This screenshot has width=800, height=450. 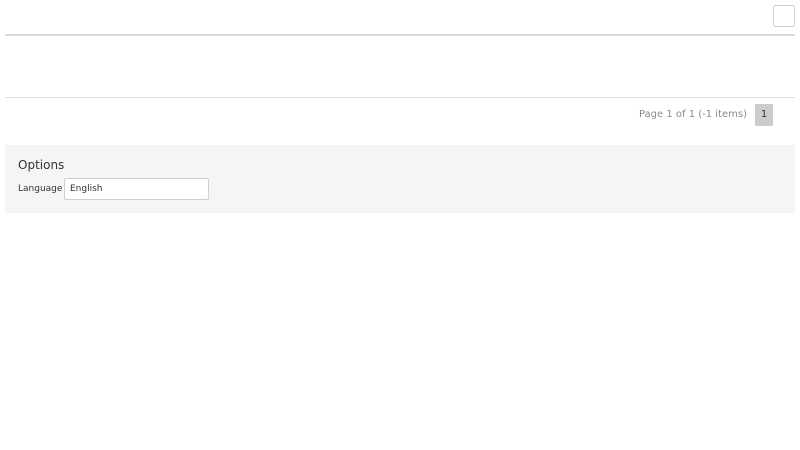 What do you see at coordinates (40, 189) in the screenshot?
I see `language-label: Language` at bounding box center [40, 189].